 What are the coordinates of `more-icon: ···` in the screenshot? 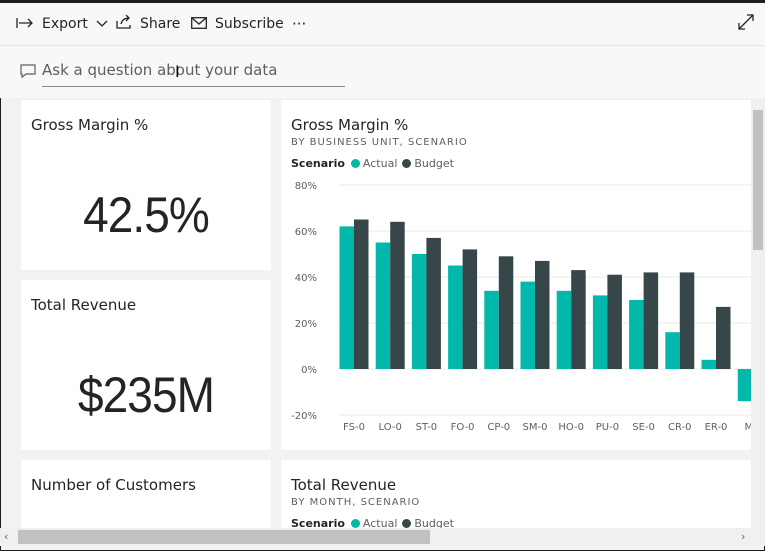 It's located at (299, 24).